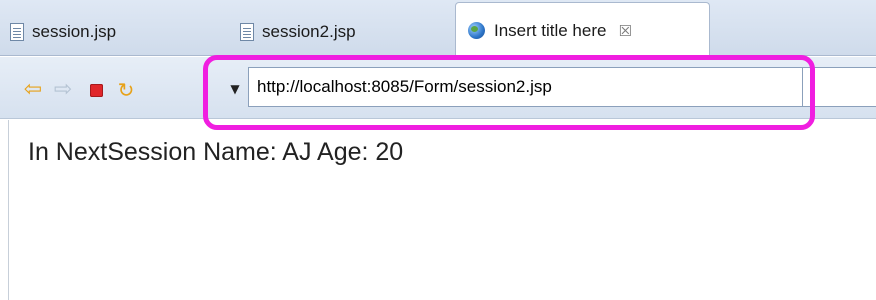 Image resolution: width=876 pixels, height=300 pixels. Describe the element at coordinates (309, 31) in the screenshot. I see `tab-label: session2.jsp` at that location.